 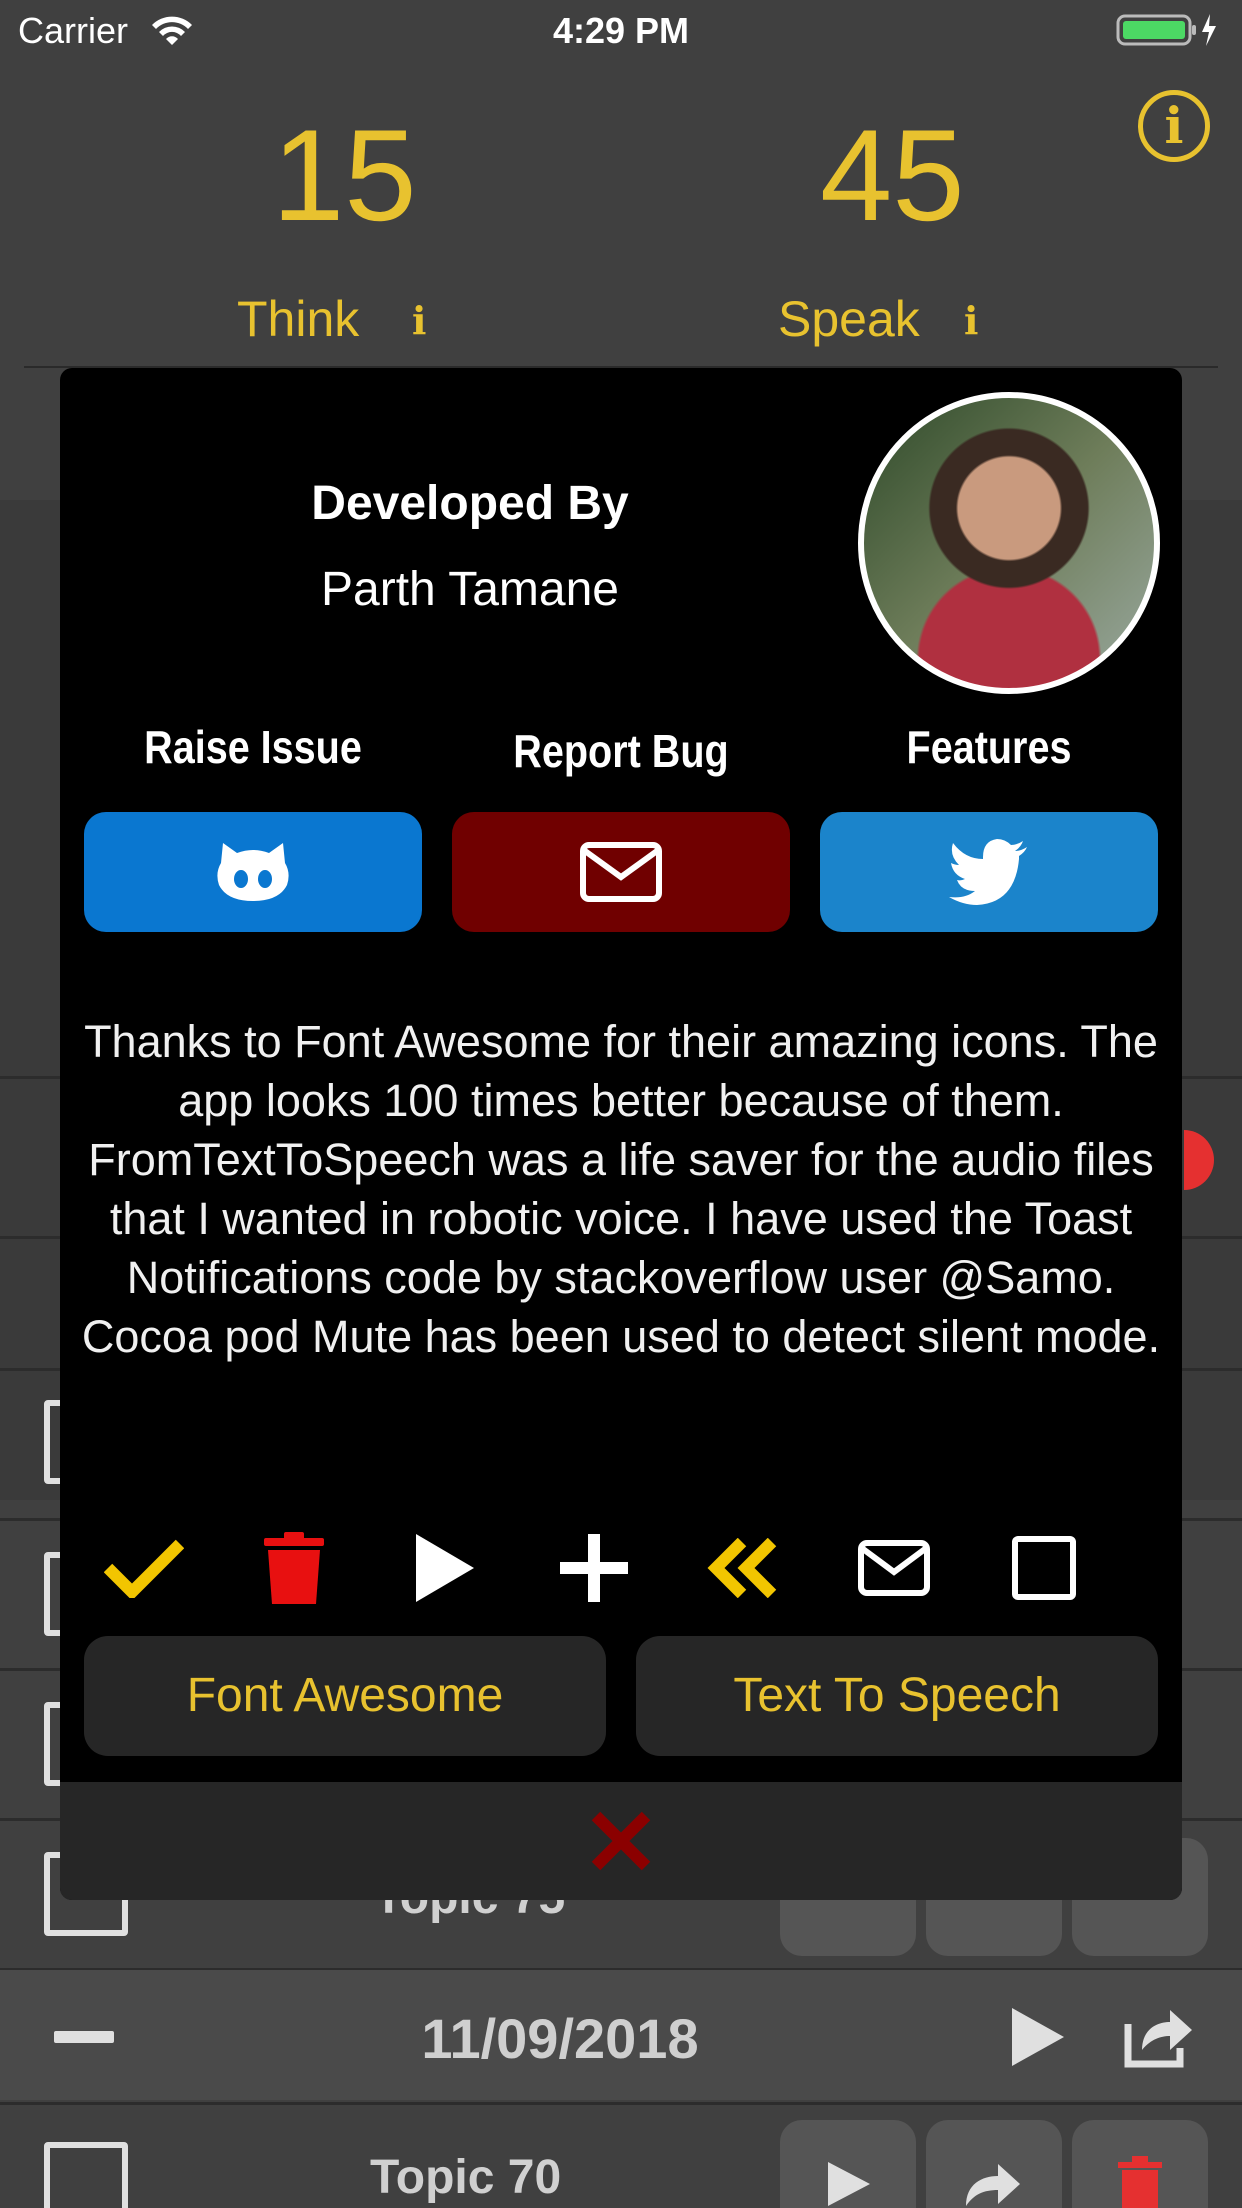 What do you see at coordinates (621, 751) in the screenshot?
I see `report-bug-label: Report Bug` at bounding box center [621, 751].